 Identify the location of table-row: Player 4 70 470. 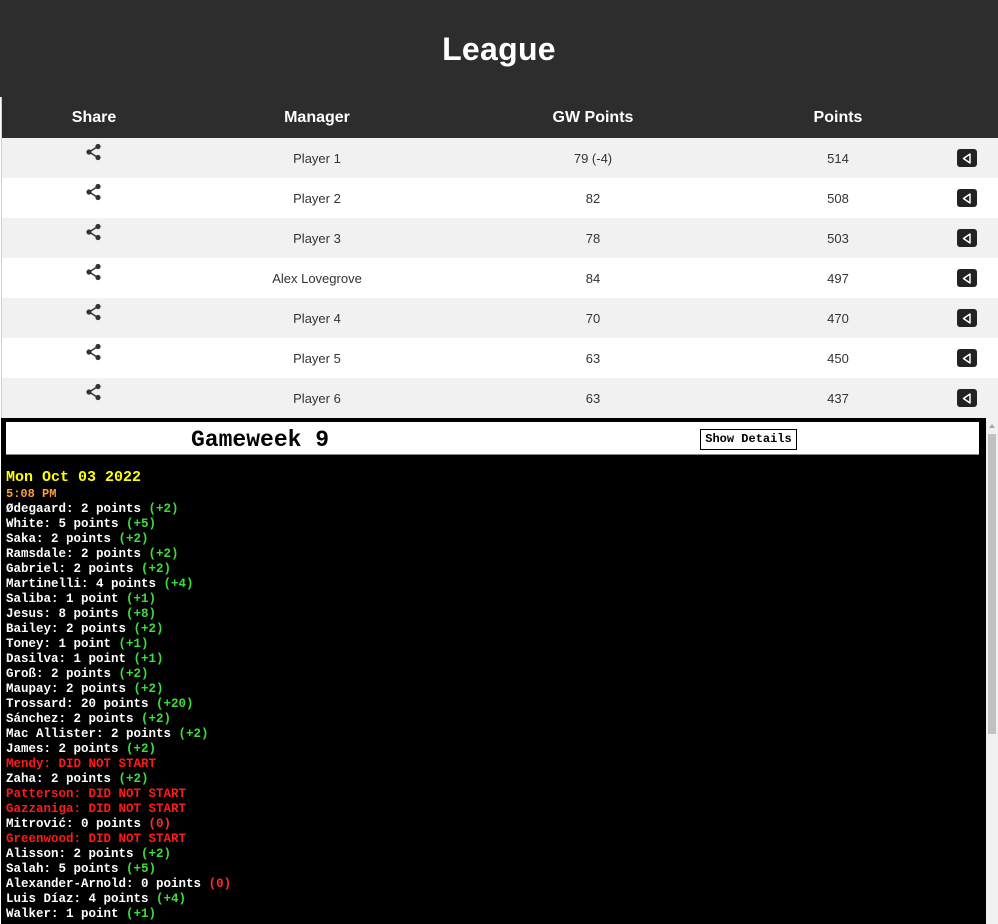
(500, 318).